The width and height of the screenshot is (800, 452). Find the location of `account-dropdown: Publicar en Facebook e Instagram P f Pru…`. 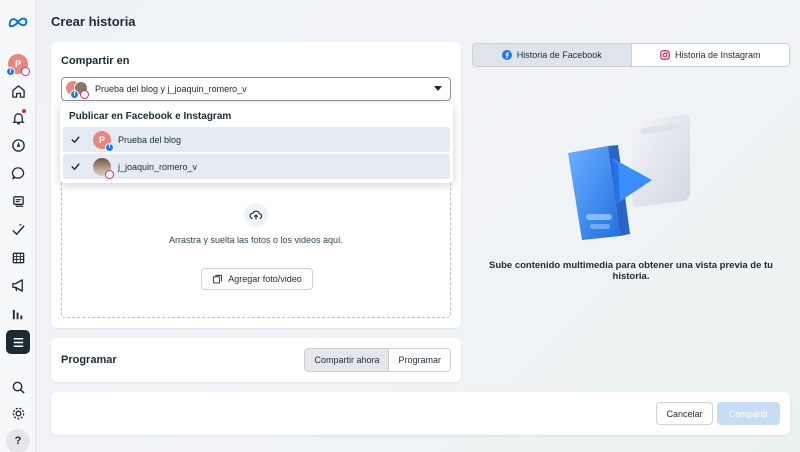

account-dropdown: Publicar en Facebook e Instagram P f Pru… is located at coordinates (256, 143).